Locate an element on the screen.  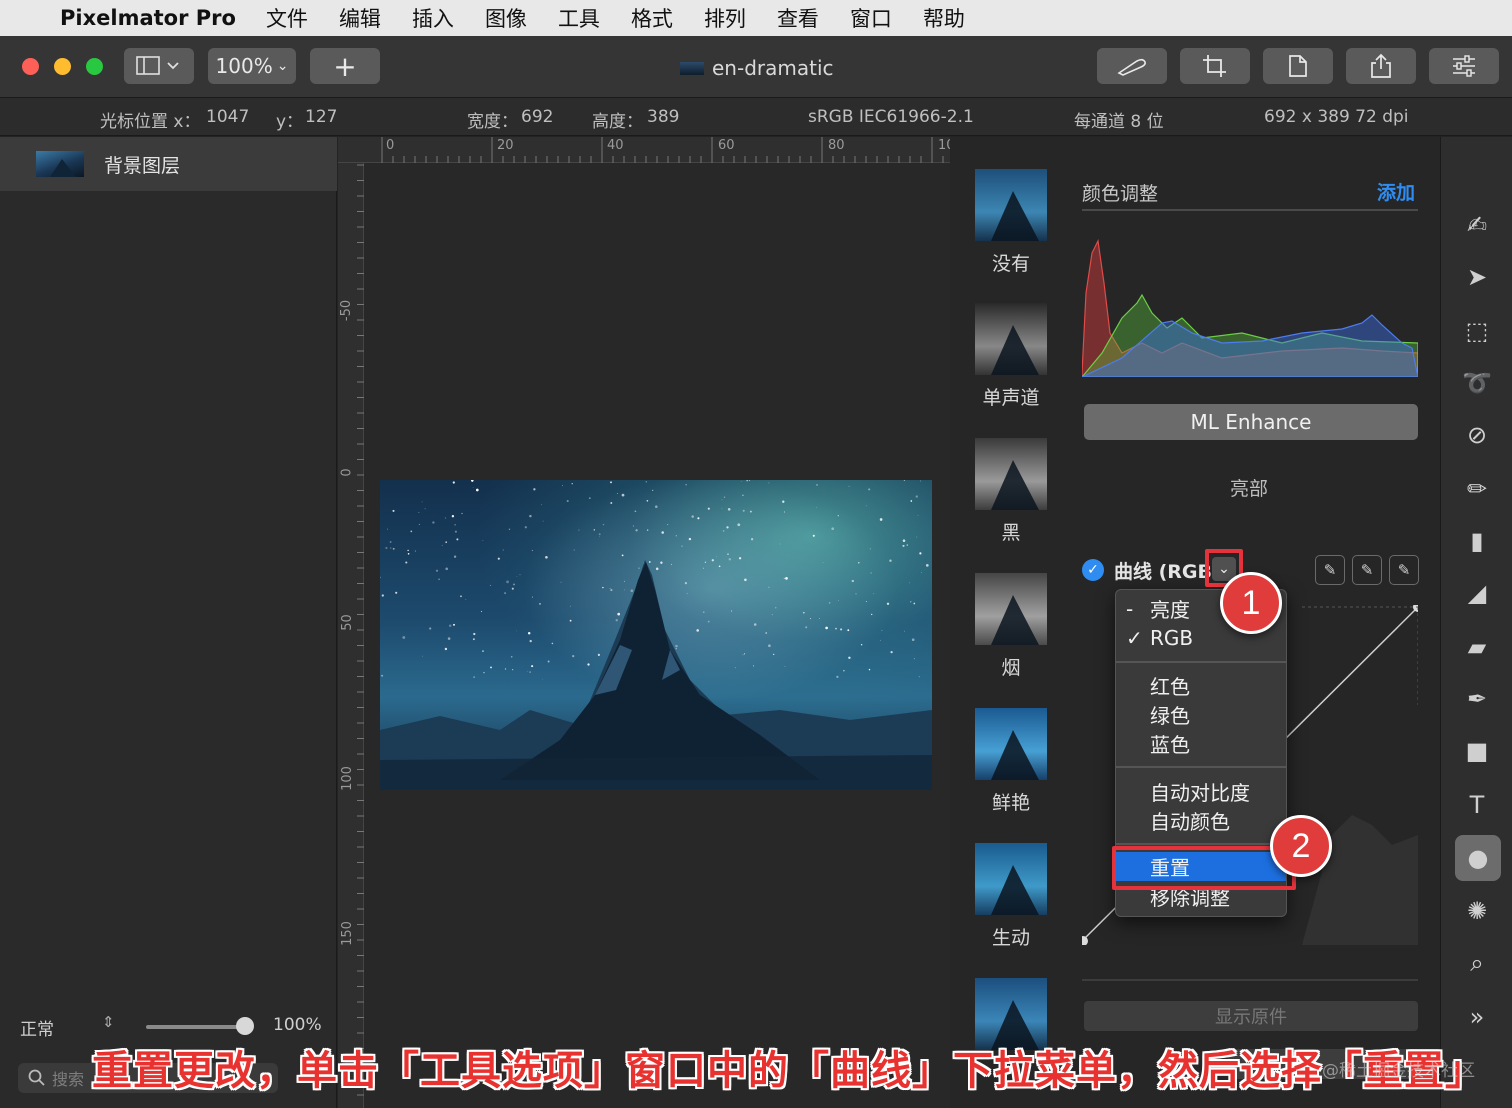
sliders-icon is located at coordinates (1464, 66).